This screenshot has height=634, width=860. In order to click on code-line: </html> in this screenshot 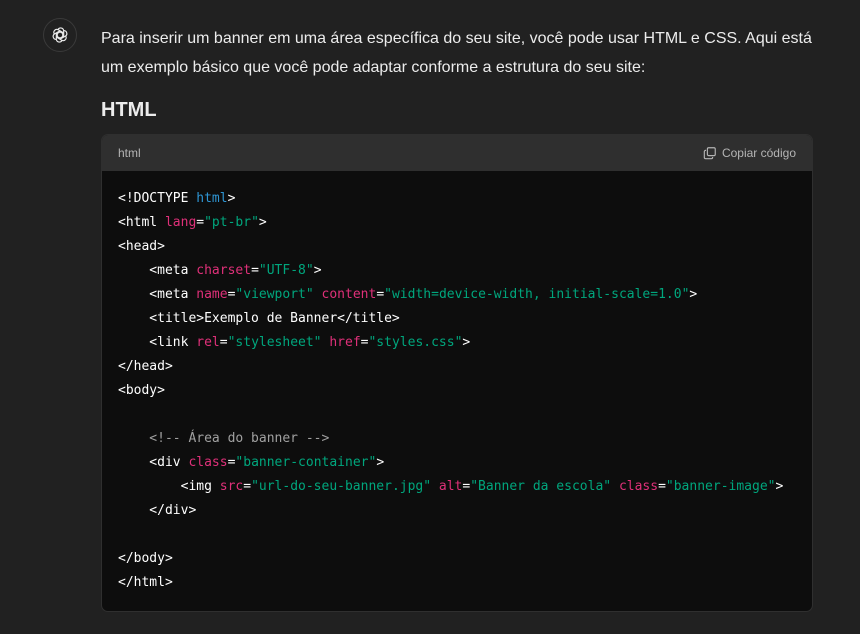, I will do `click(457, 583)`.